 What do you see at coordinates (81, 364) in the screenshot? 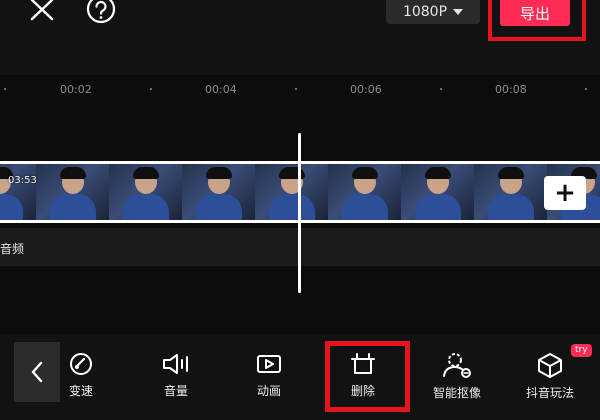
I see `speed-icon` at bounding box center [81, 364].